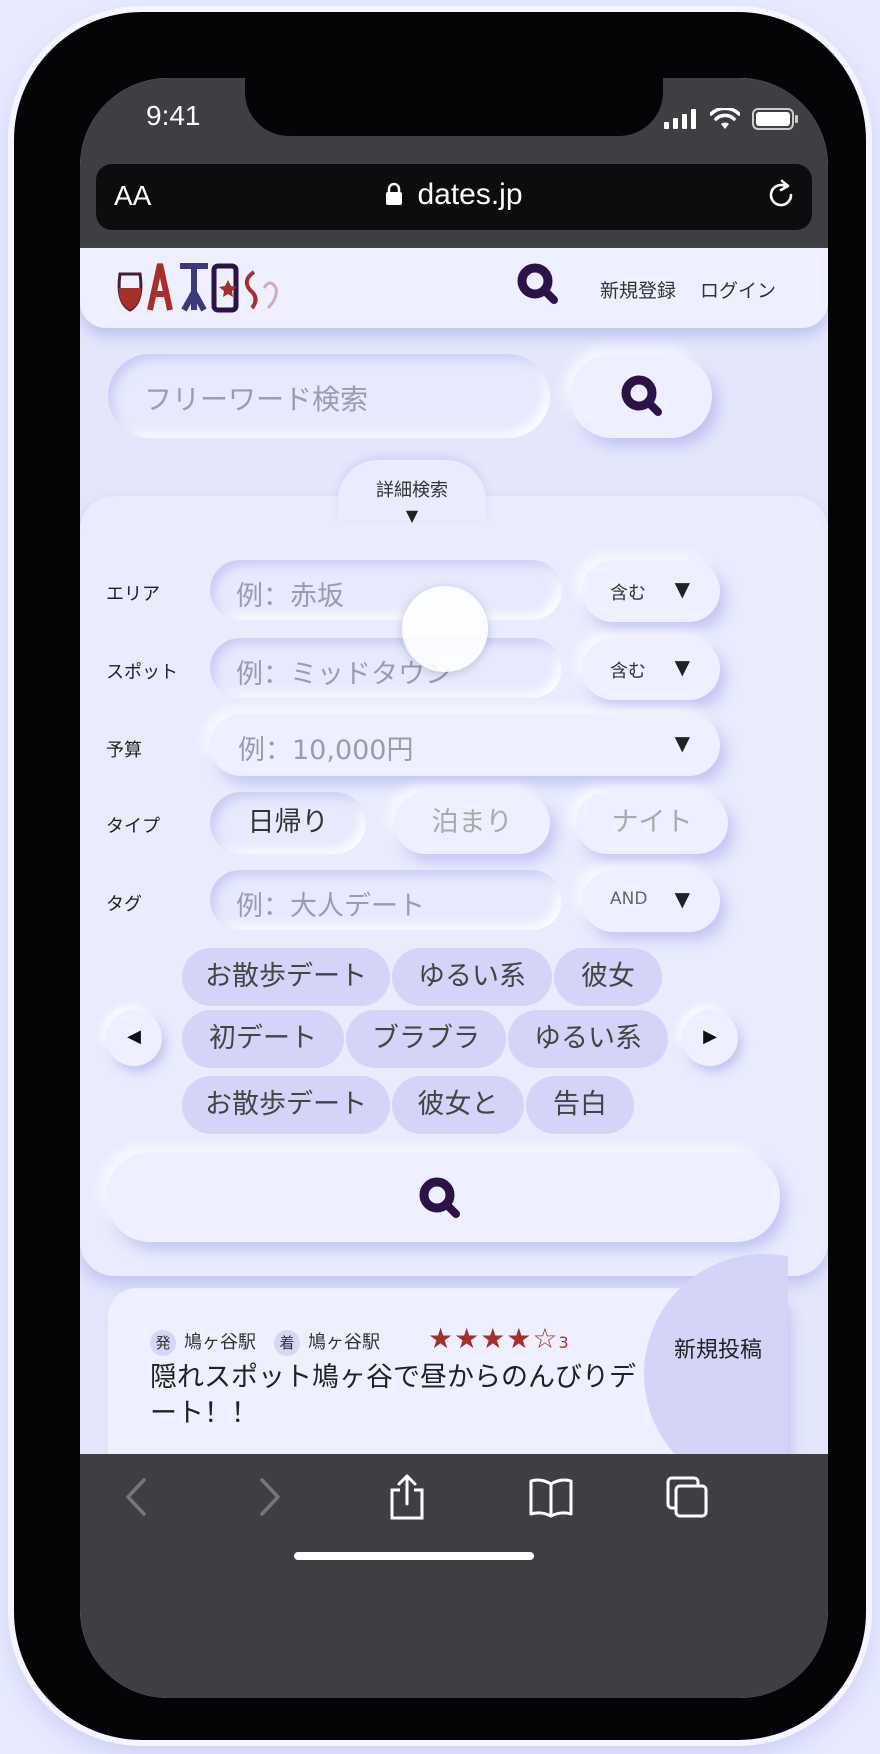  Describe the element at coordinates (454, 1576) in the screenshot. I see `browser-toolbar` at that location.